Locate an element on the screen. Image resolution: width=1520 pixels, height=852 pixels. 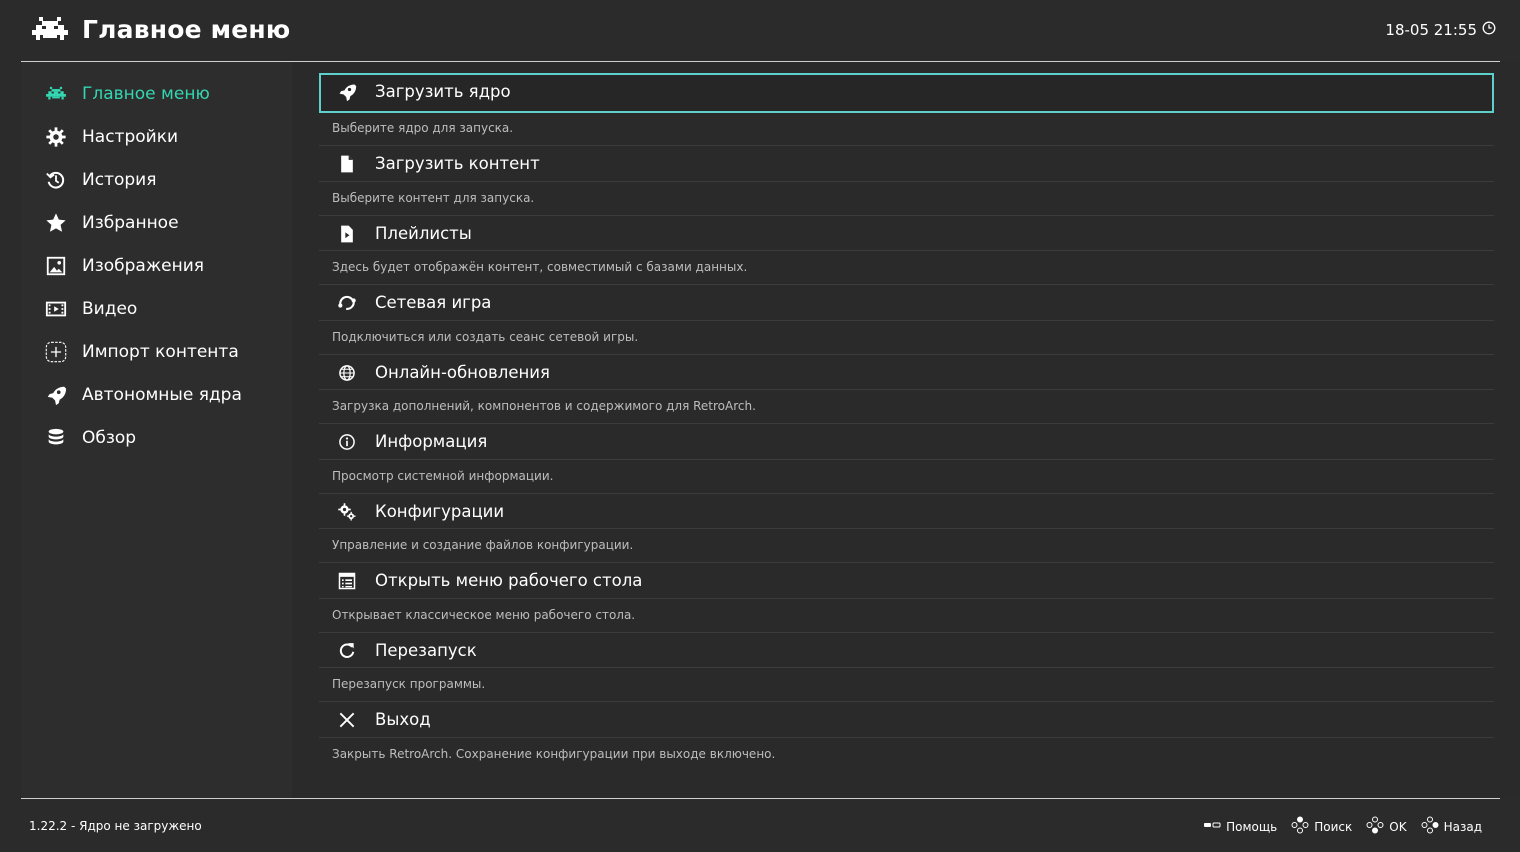
hint-search: Поиск is located at coordinates (1321, 826).